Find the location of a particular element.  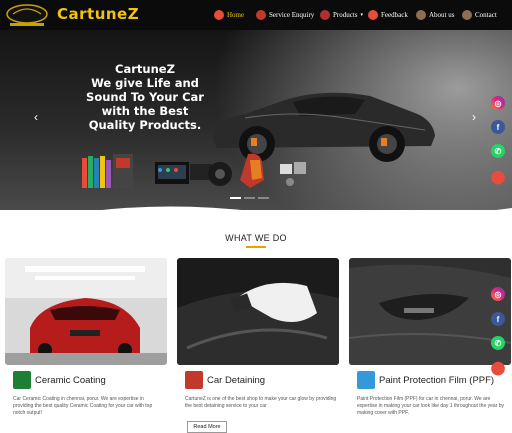

card-title-text: Ceramic Coating is located at coordinates (70, 380).